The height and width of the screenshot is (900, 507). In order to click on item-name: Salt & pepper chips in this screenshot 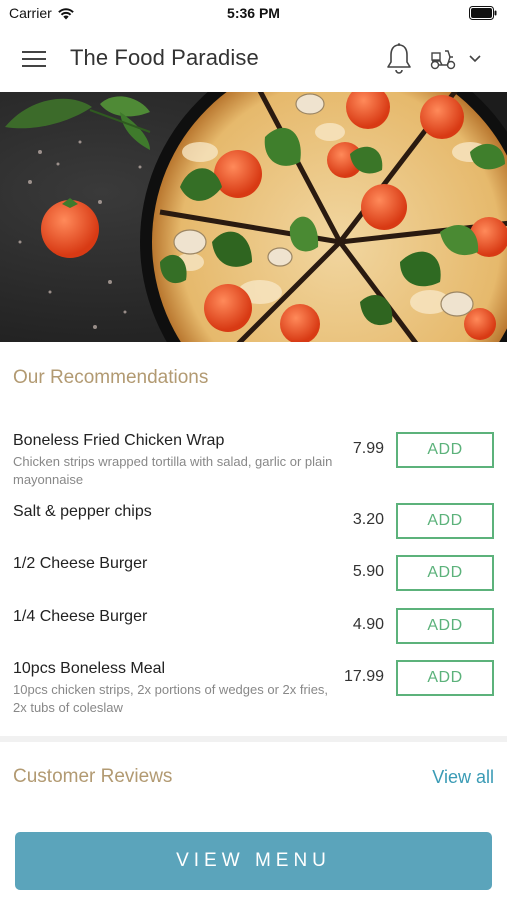, I will do `click(82, 511)`.